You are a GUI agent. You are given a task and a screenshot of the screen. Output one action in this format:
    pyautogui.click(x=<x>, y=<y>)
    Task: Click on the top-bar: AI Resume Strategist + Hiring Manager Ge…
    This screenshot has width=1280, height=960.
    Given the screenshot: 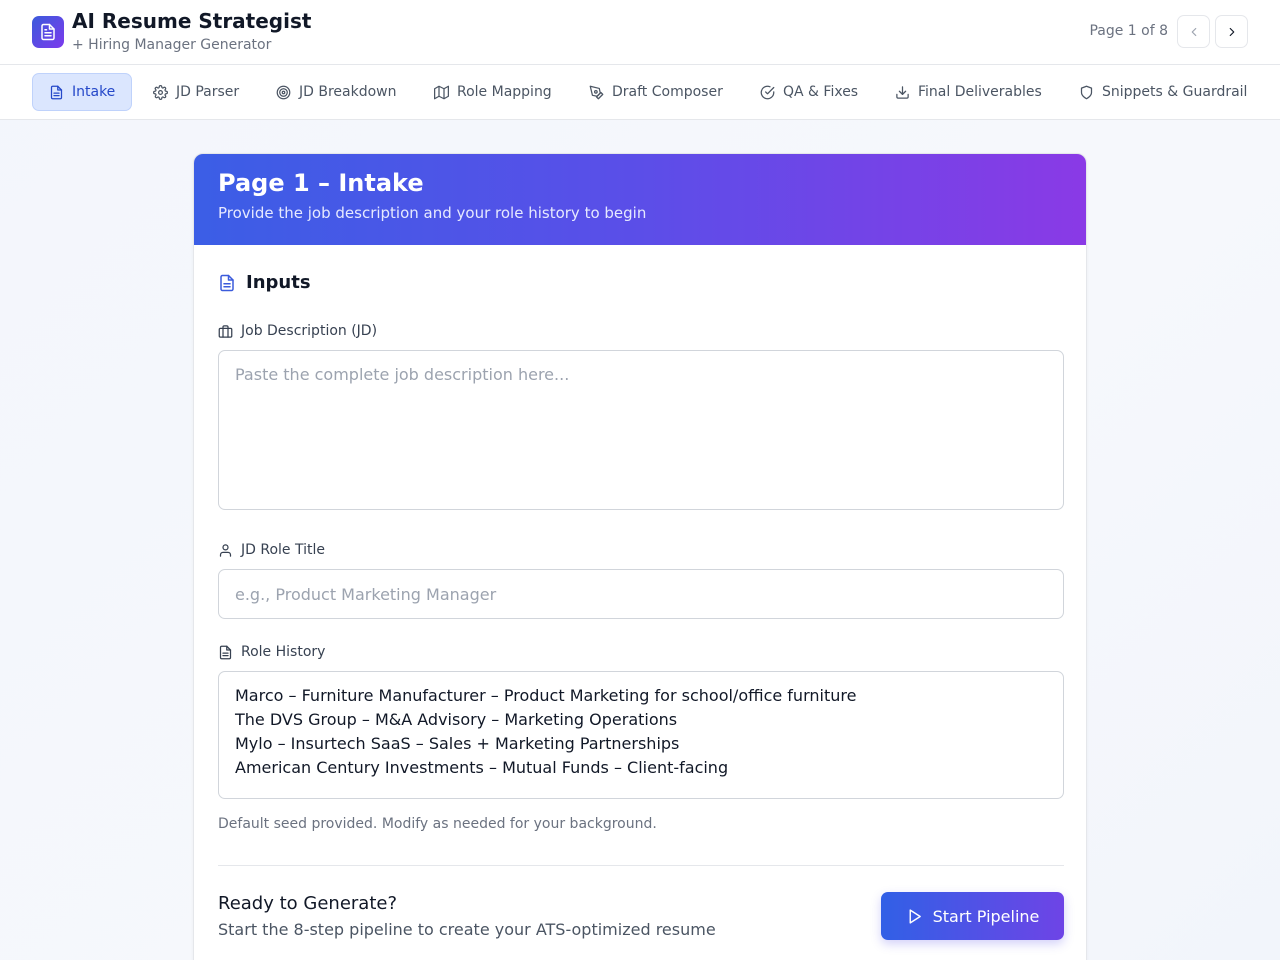 What is the action you would take?
    pyautogui.click(x=640, y=32)
    